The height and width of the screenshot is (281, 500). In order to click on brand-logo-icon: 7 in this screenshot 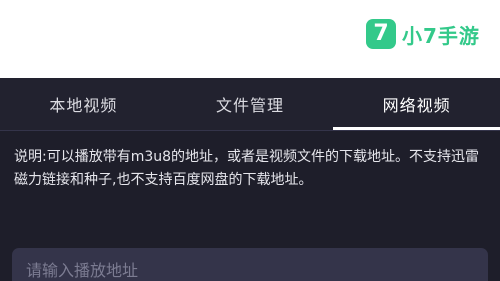, I will do `click(381, 34)`.